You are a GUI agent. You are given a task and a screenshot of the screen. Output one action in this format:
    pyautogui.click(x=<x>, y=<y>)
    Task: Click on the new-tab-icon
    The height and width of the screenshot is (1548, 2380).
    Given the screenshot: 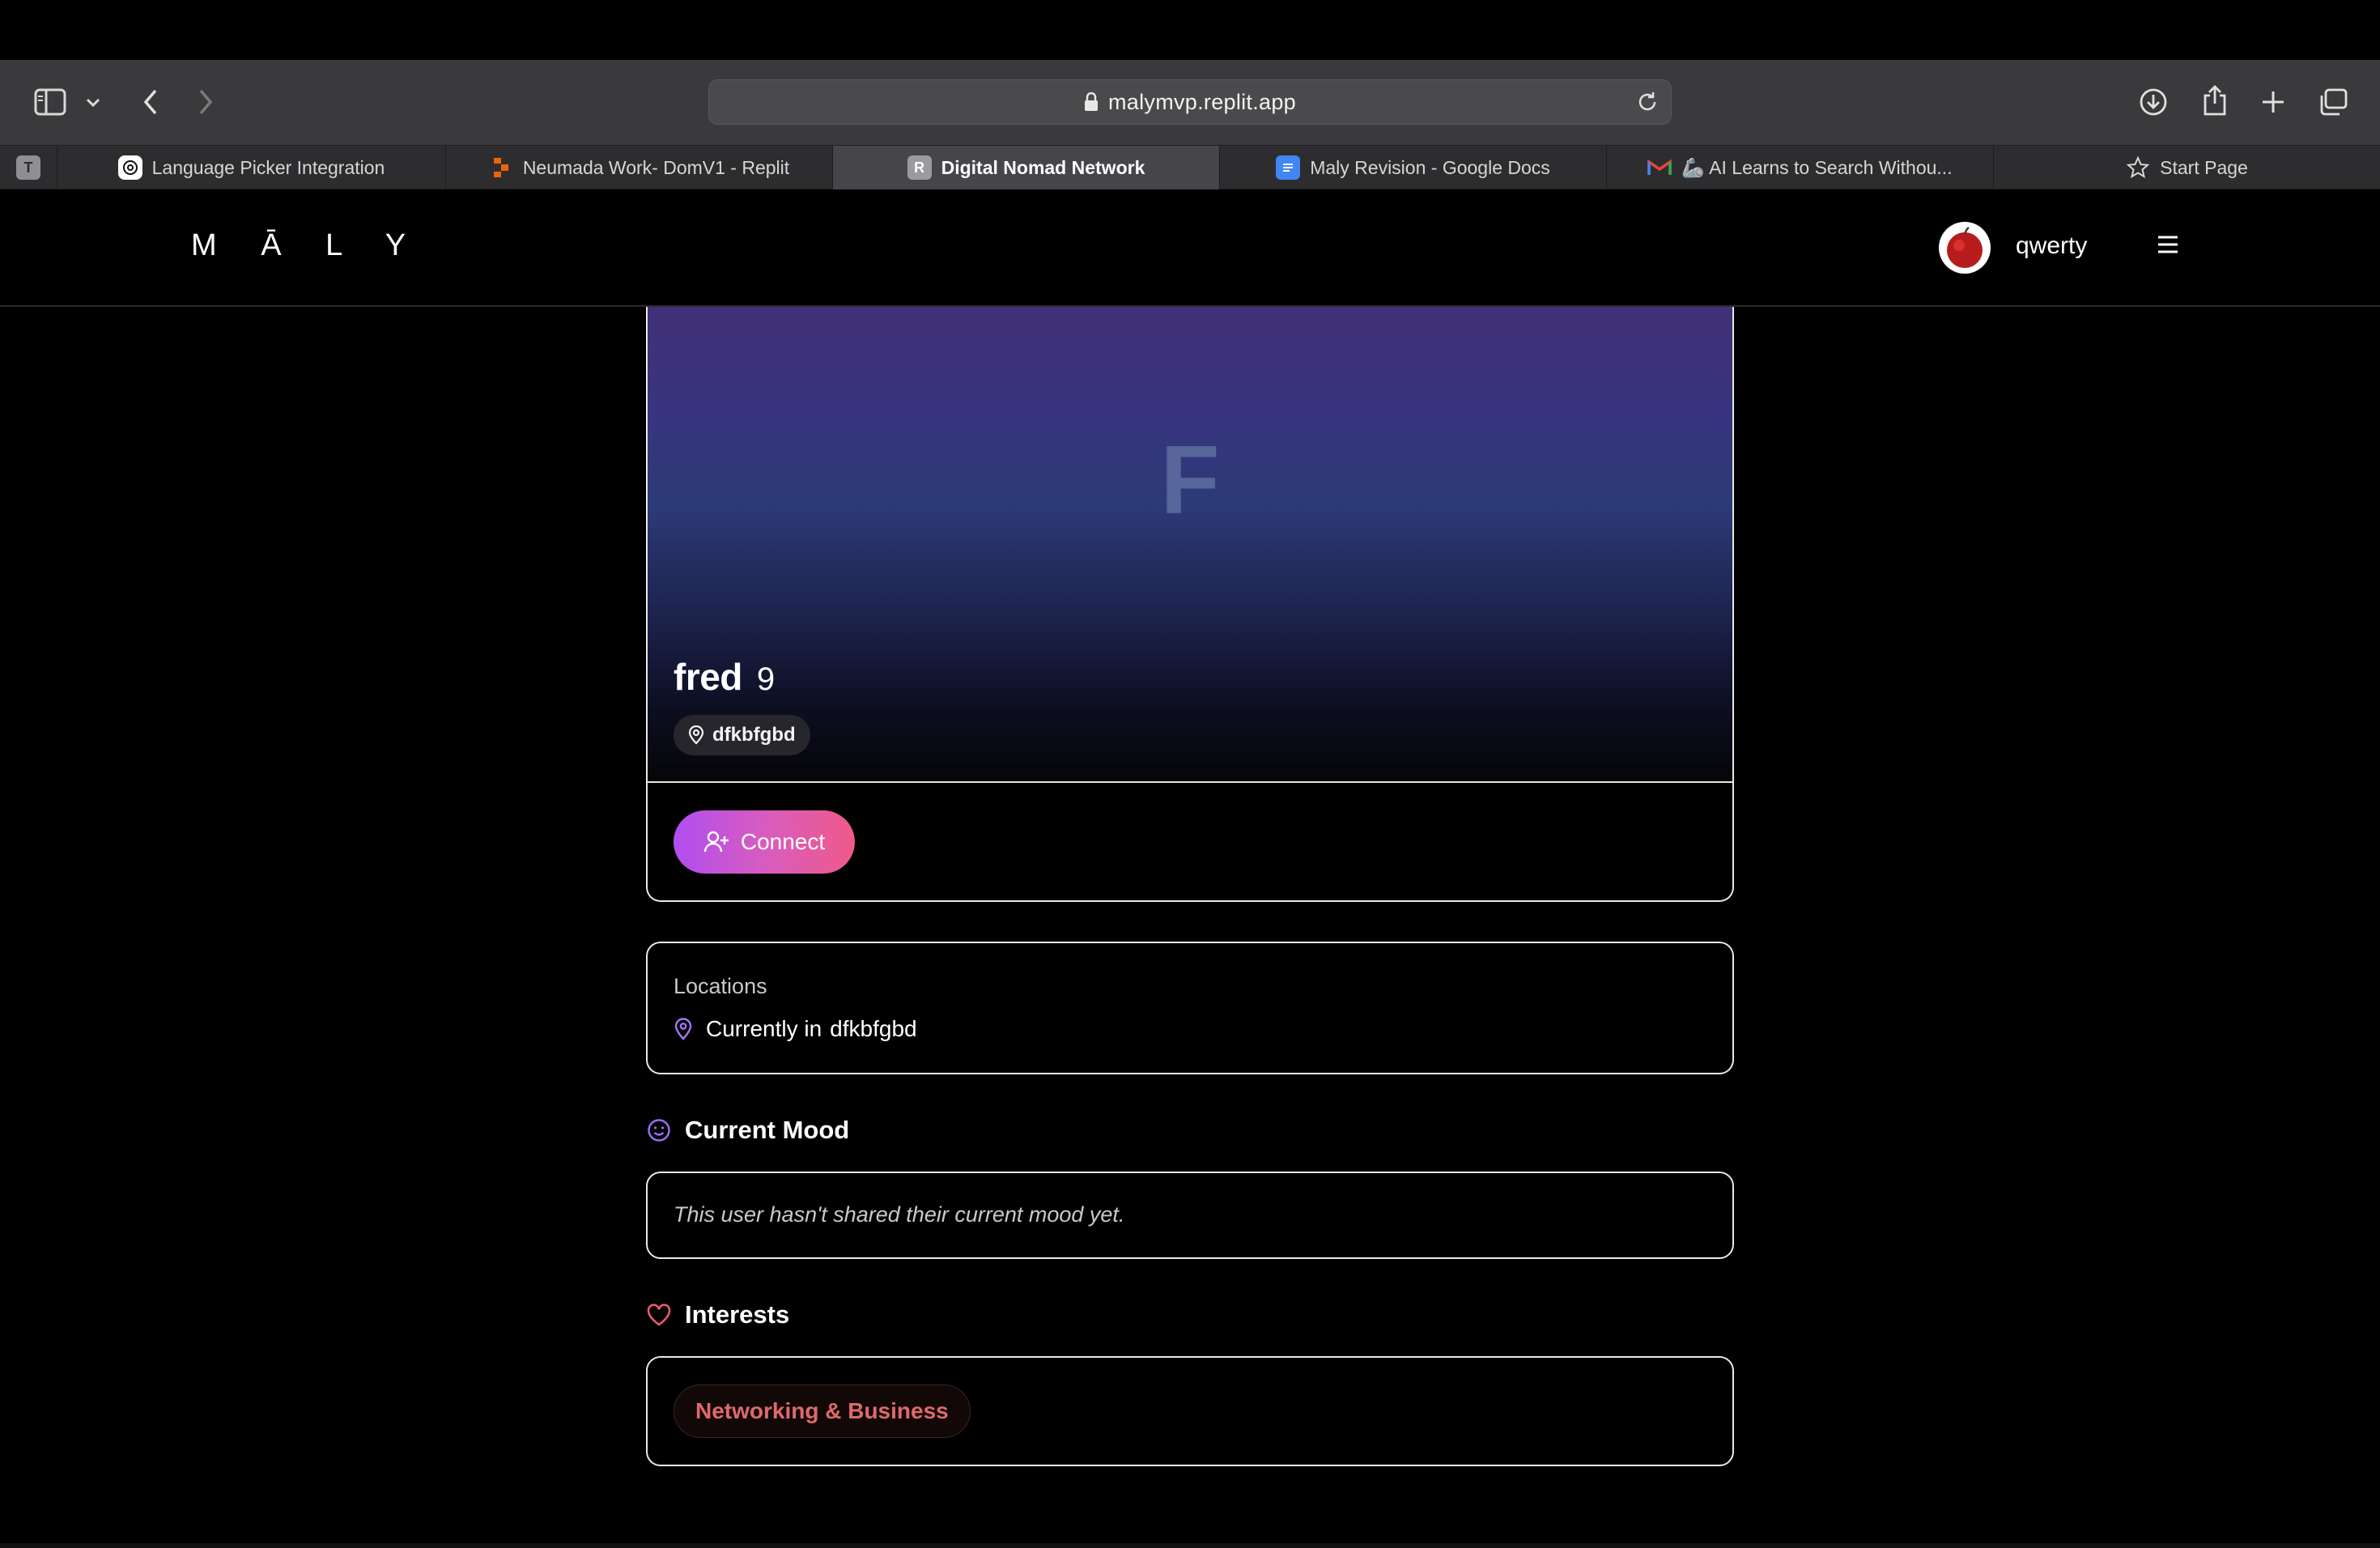 What is the action you would take?
    pyautogui.click(x=2273, y=102)
    